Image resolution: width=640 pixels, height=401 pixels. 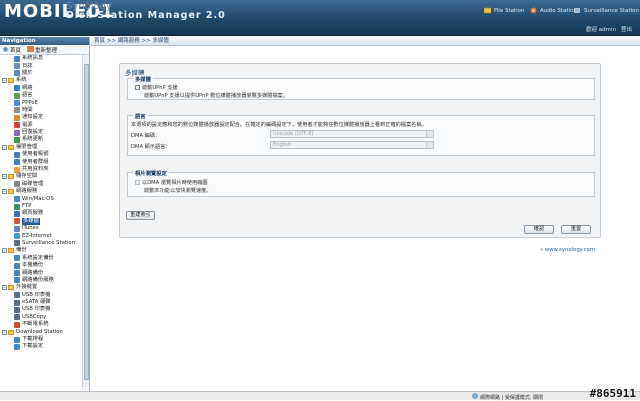 I want to click on tree-group: − Download Station, so click(x=41, y=331).